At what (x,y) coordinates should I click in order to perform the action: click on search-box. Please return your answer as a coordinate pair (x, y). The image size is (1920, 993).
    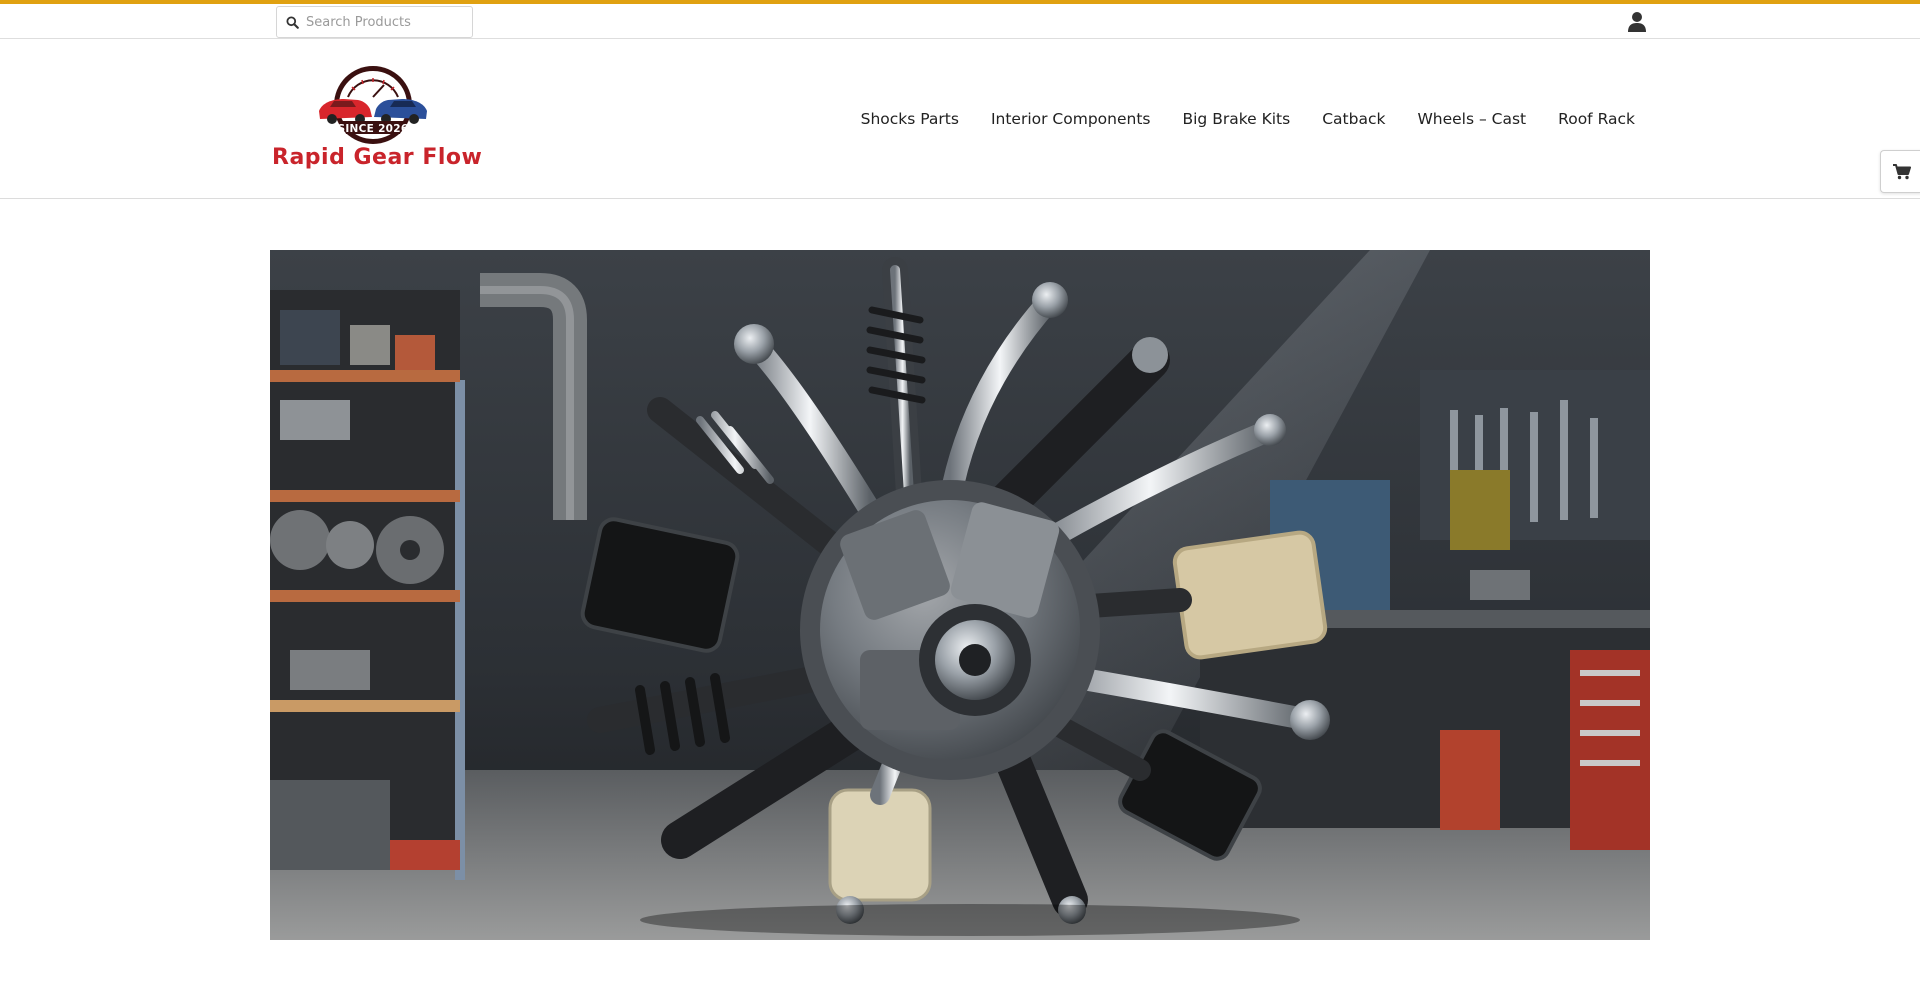
    Looking at the image, I should click on (374, 22).